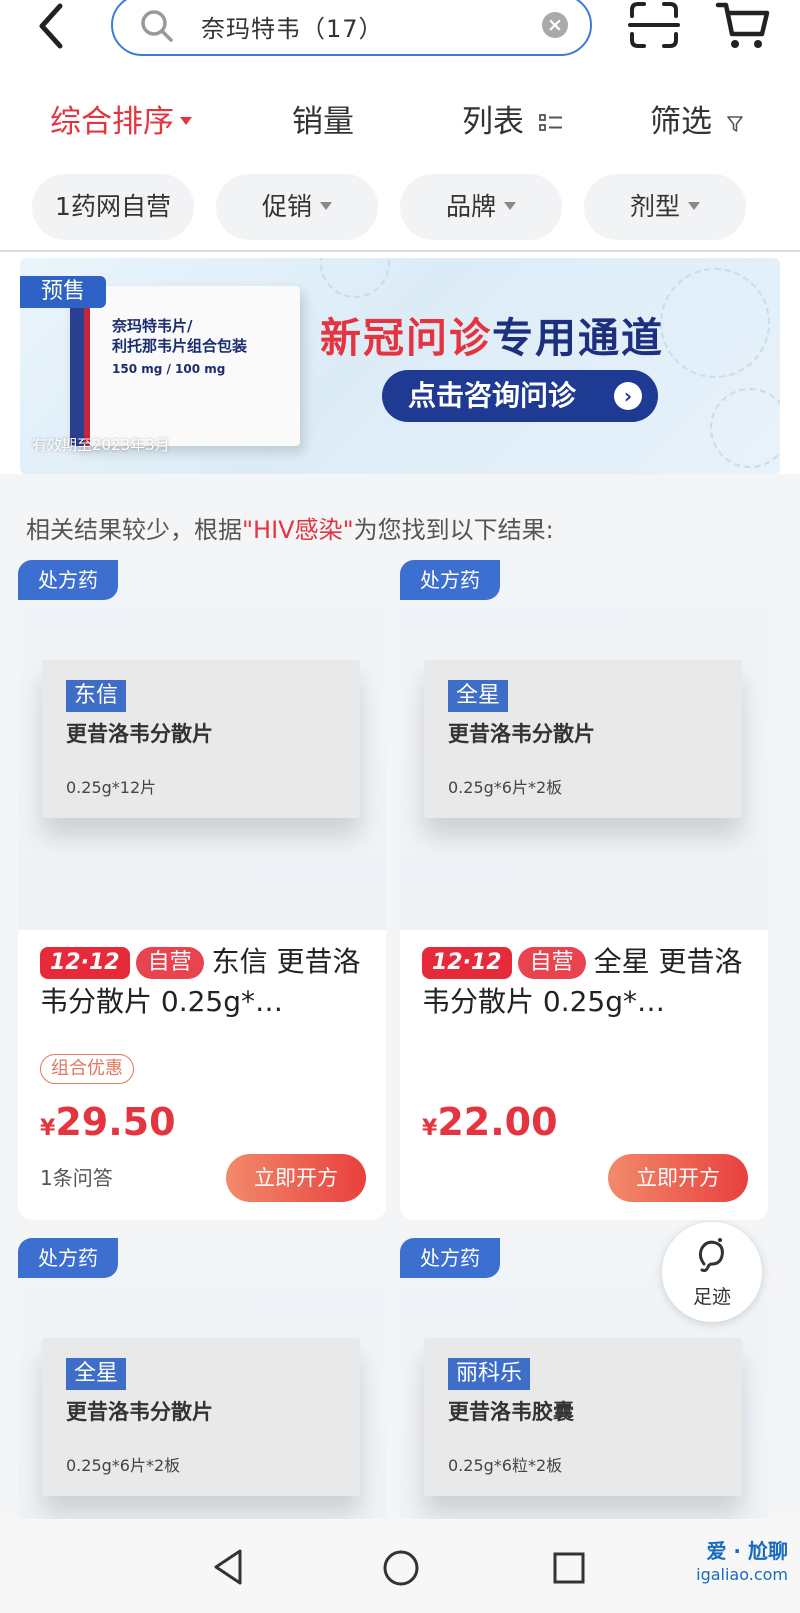  What do you see at coordinates (654, 206) in the screenshot?
I see `chip-label: 剂型` at bounding box center [654, 206].